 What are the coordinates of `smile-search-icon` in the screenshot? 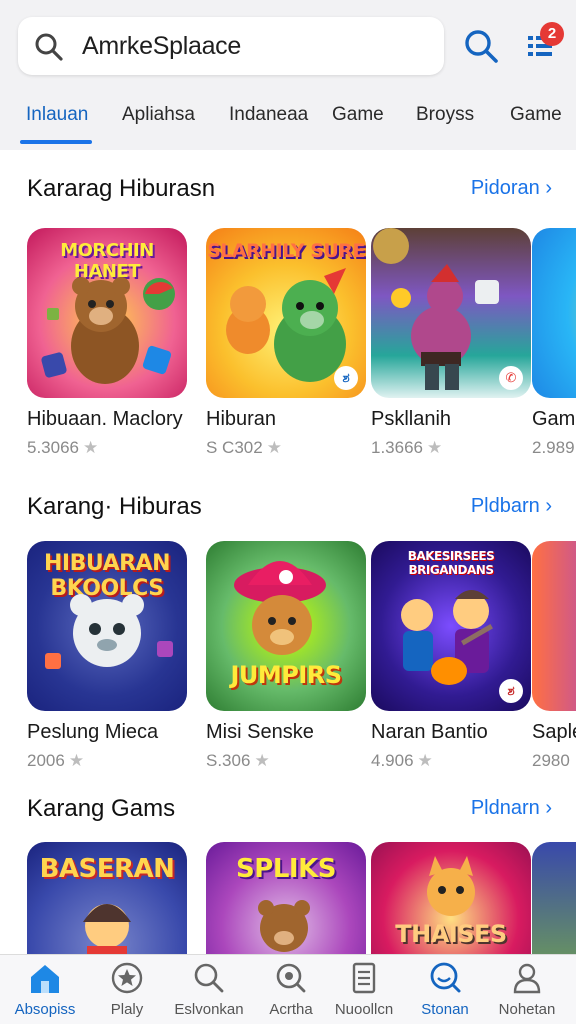 It's located at (445, 977).